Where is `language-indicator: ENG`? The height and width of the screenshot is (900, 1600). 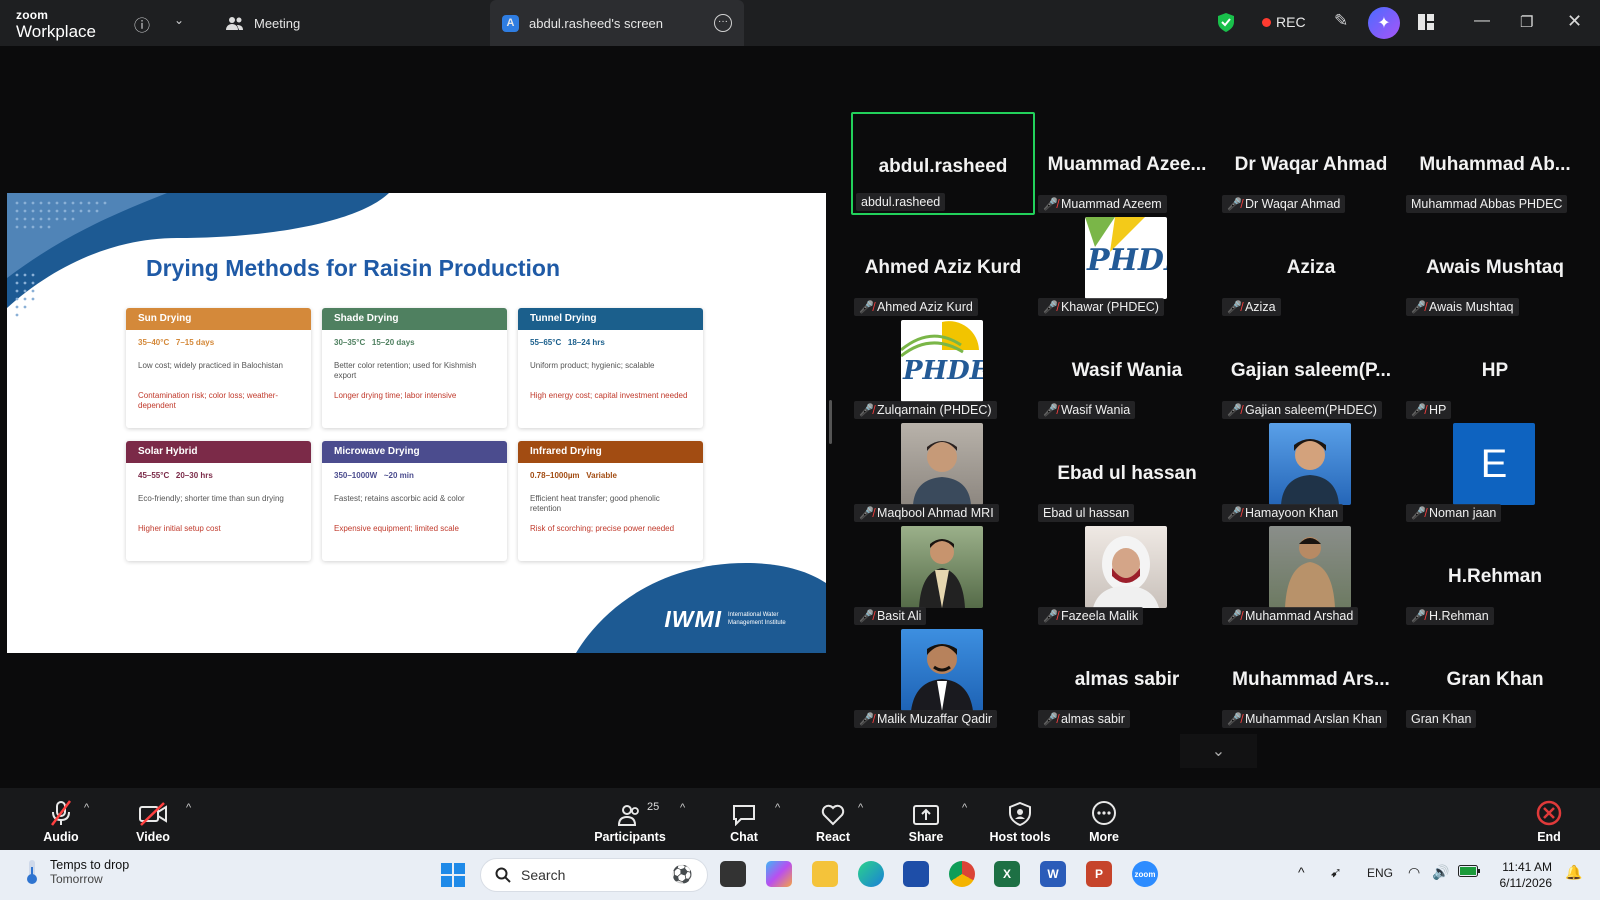
language-indicator: ENG is located at coordinates (1380, 873).